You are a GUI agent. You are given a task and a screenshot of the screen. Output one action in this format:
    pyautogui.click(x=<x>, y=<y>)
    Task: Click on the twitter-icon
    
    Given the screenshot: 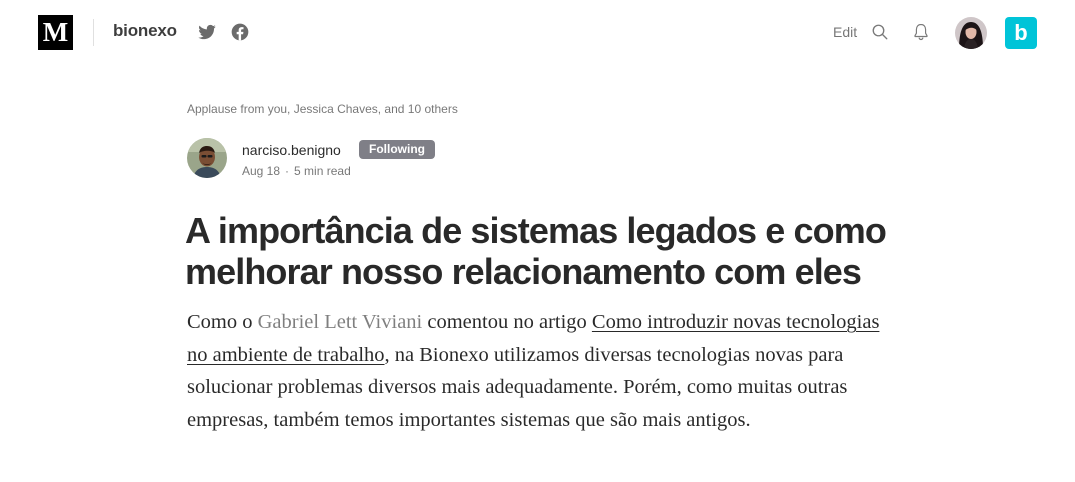 What is the action you would take?
    pyautogui.click(x=207, y=32)
    